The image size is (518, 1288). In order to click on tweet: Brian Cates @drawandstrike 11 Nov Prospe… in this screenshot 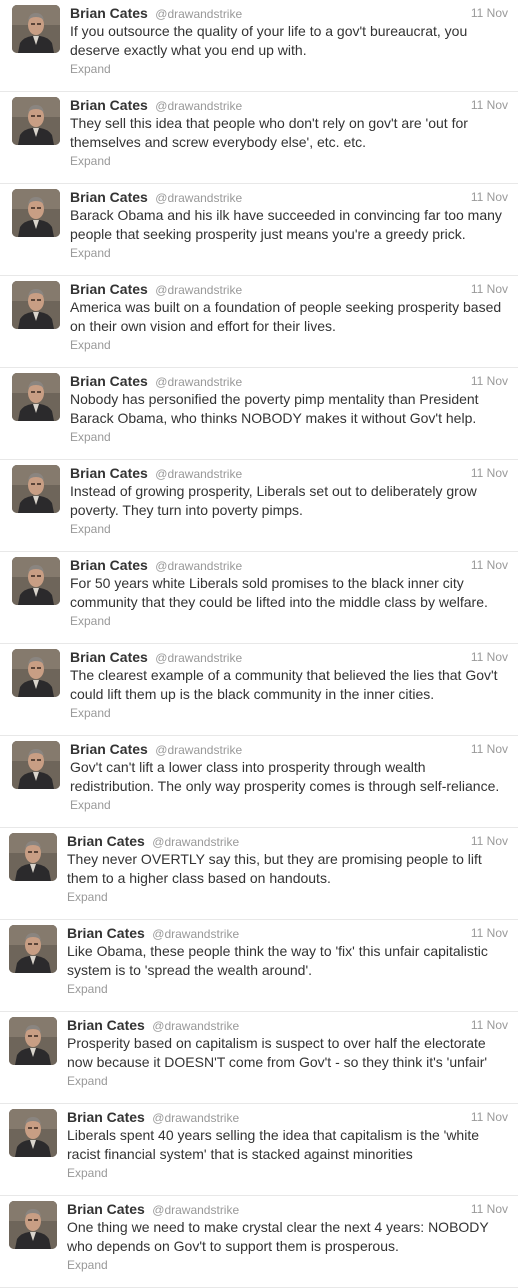, I will do `click(259, 1058)`.